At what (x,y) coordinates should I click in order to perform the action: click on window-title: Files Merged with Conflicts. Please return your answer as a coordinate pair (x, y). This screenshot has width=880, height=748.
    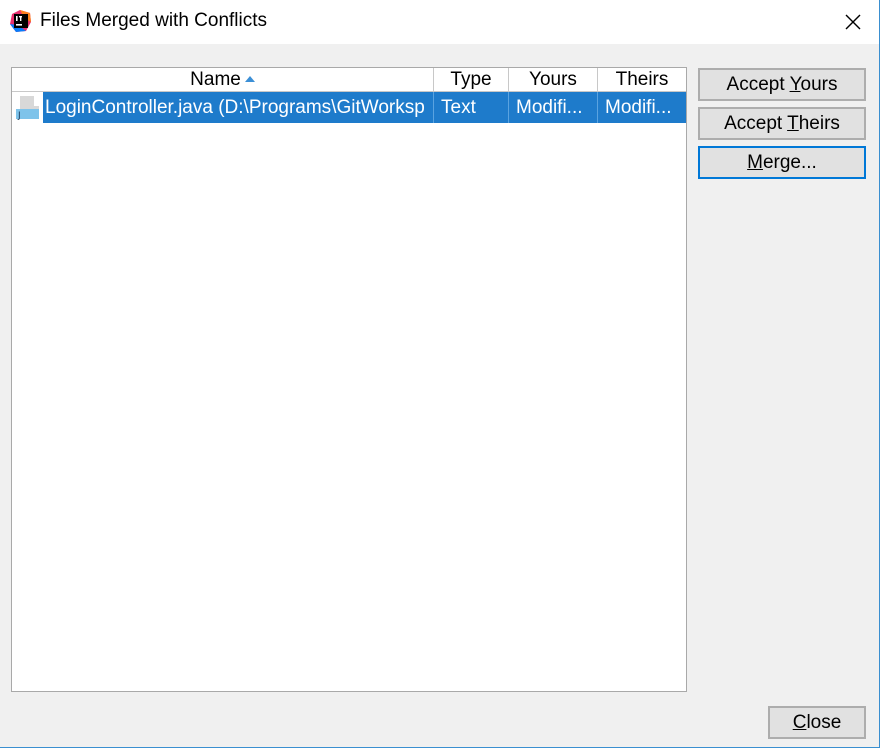
    Looking at the image, I should click on (154, 20).